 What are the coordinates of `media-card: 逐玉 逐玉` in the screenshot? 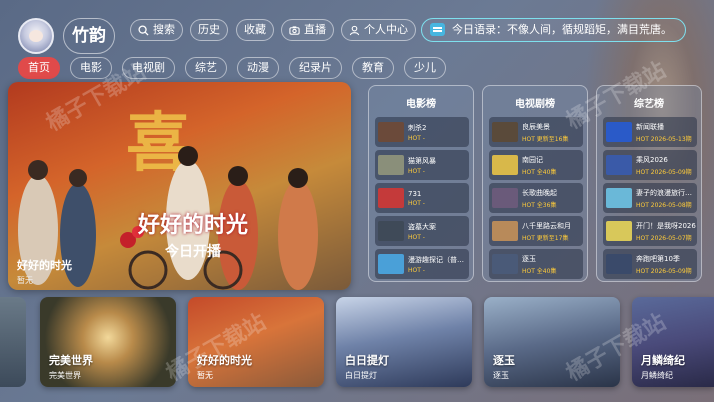 It's located at (552, 342).